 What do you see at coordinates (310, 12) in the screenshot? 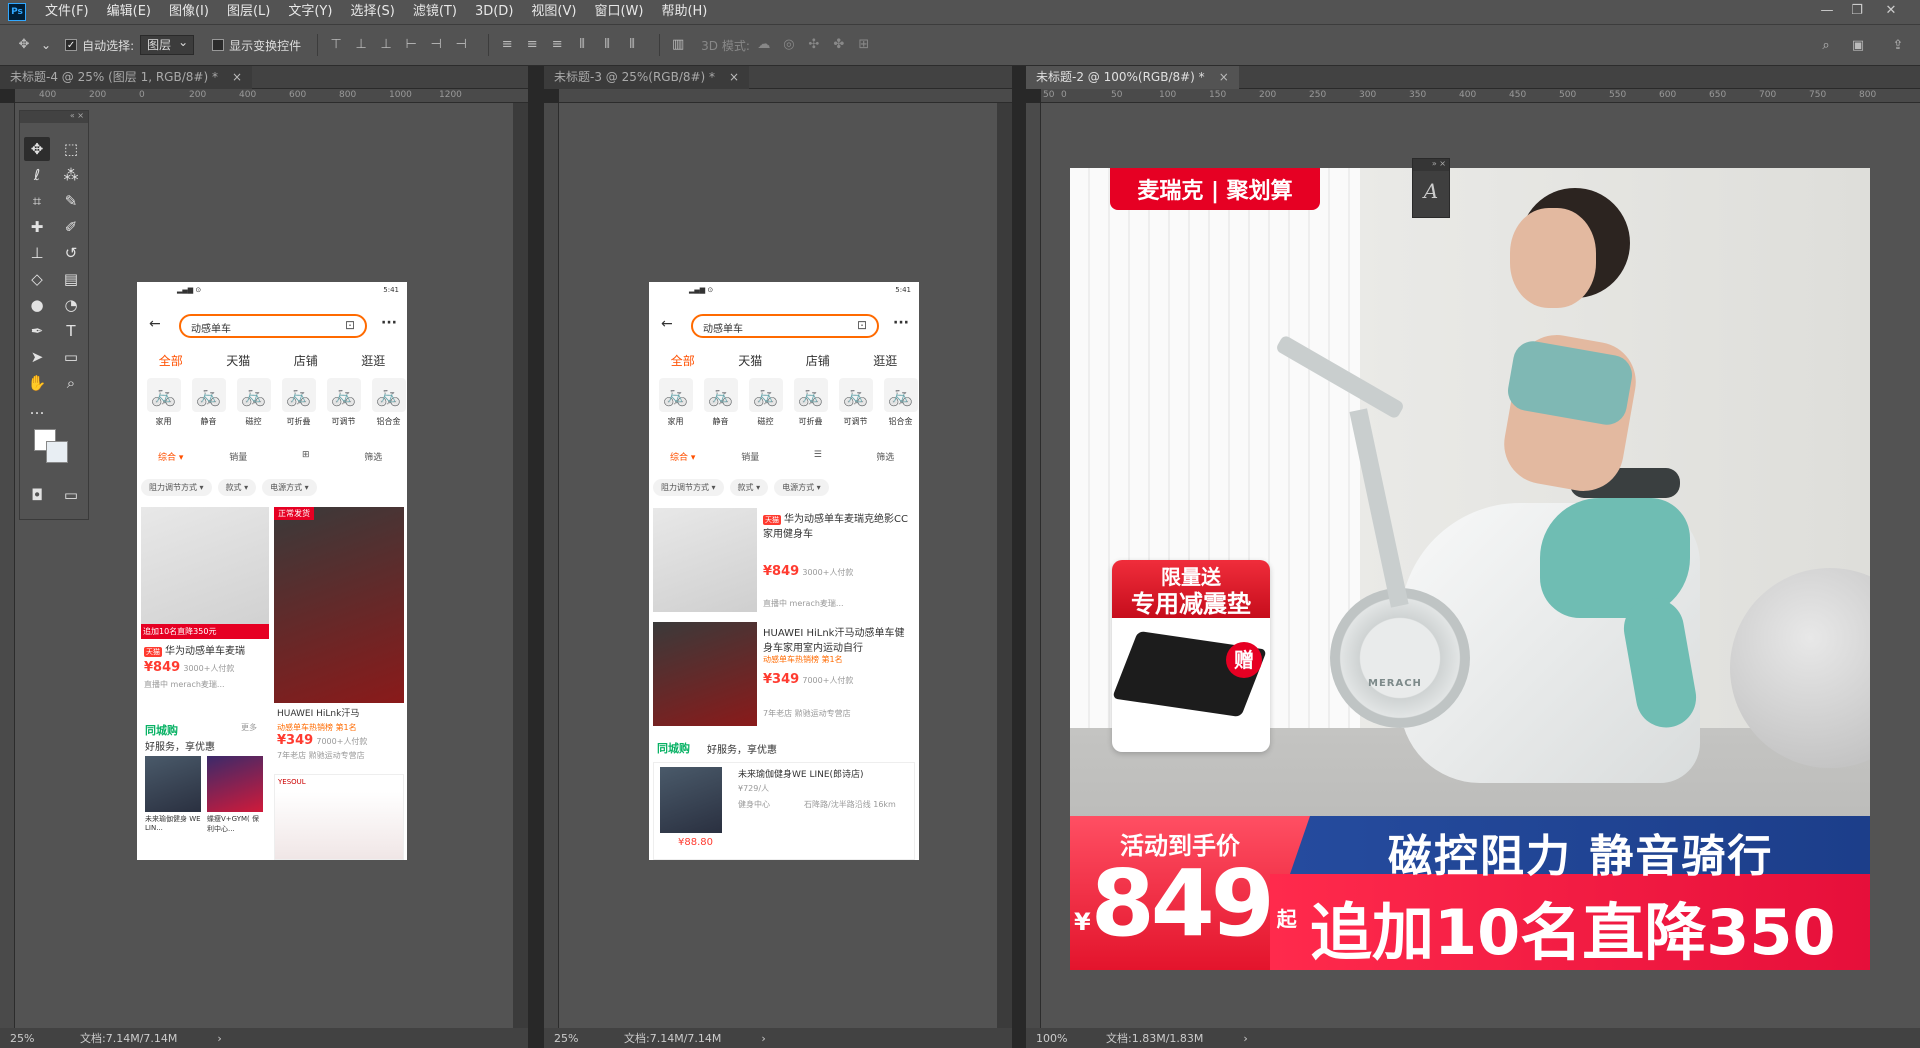
I see `menu-type: 文字(Y)` at bounding box center [310, 12].